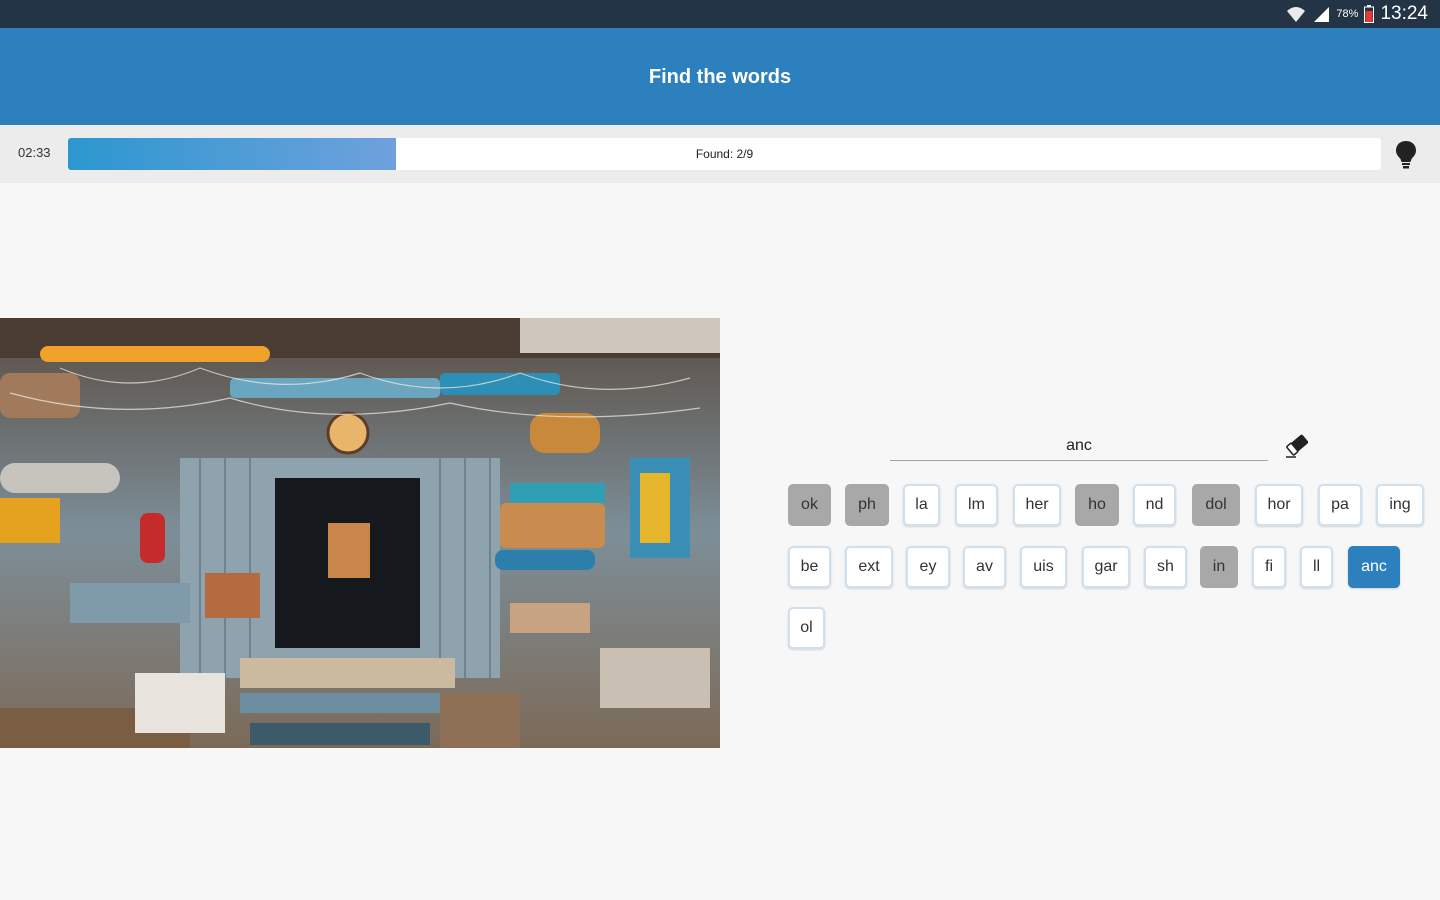  What do you see at coordinates (806, 628) in the screenshot?
I see `syllable-tile: ol` at bounding box center [806, 628].